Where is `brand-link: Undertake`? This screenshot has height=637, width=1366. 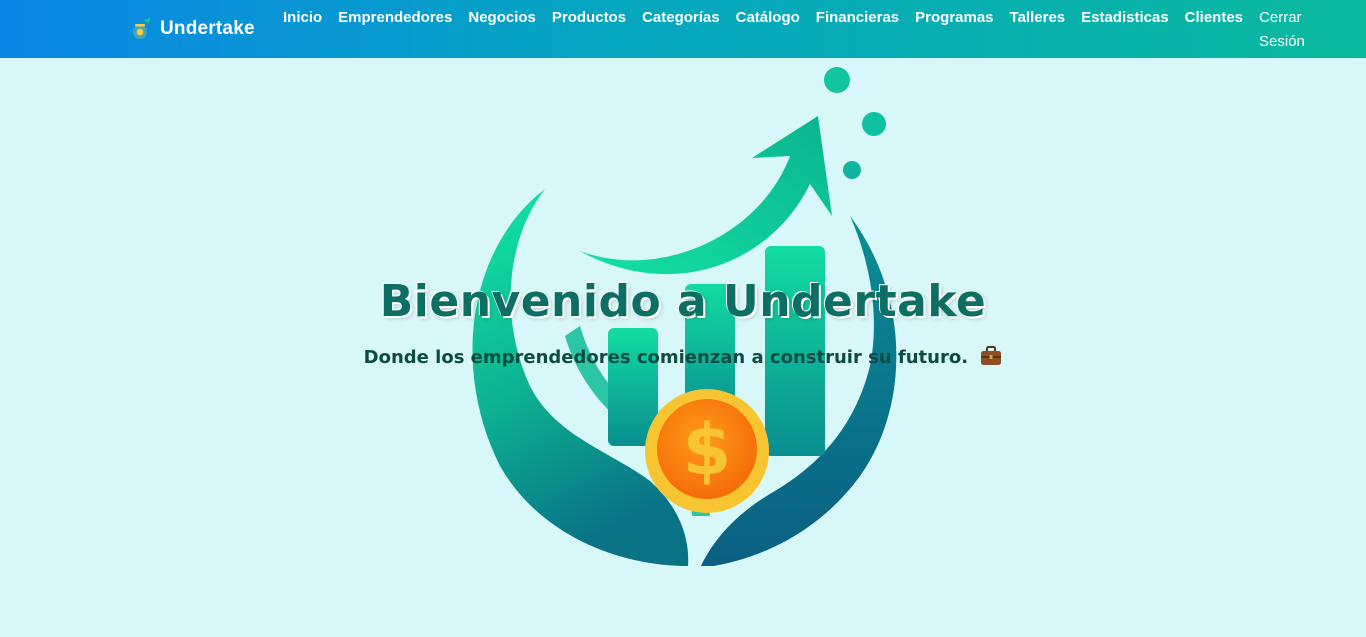 brand-link: Undertake is located at coordinates (191, 29).